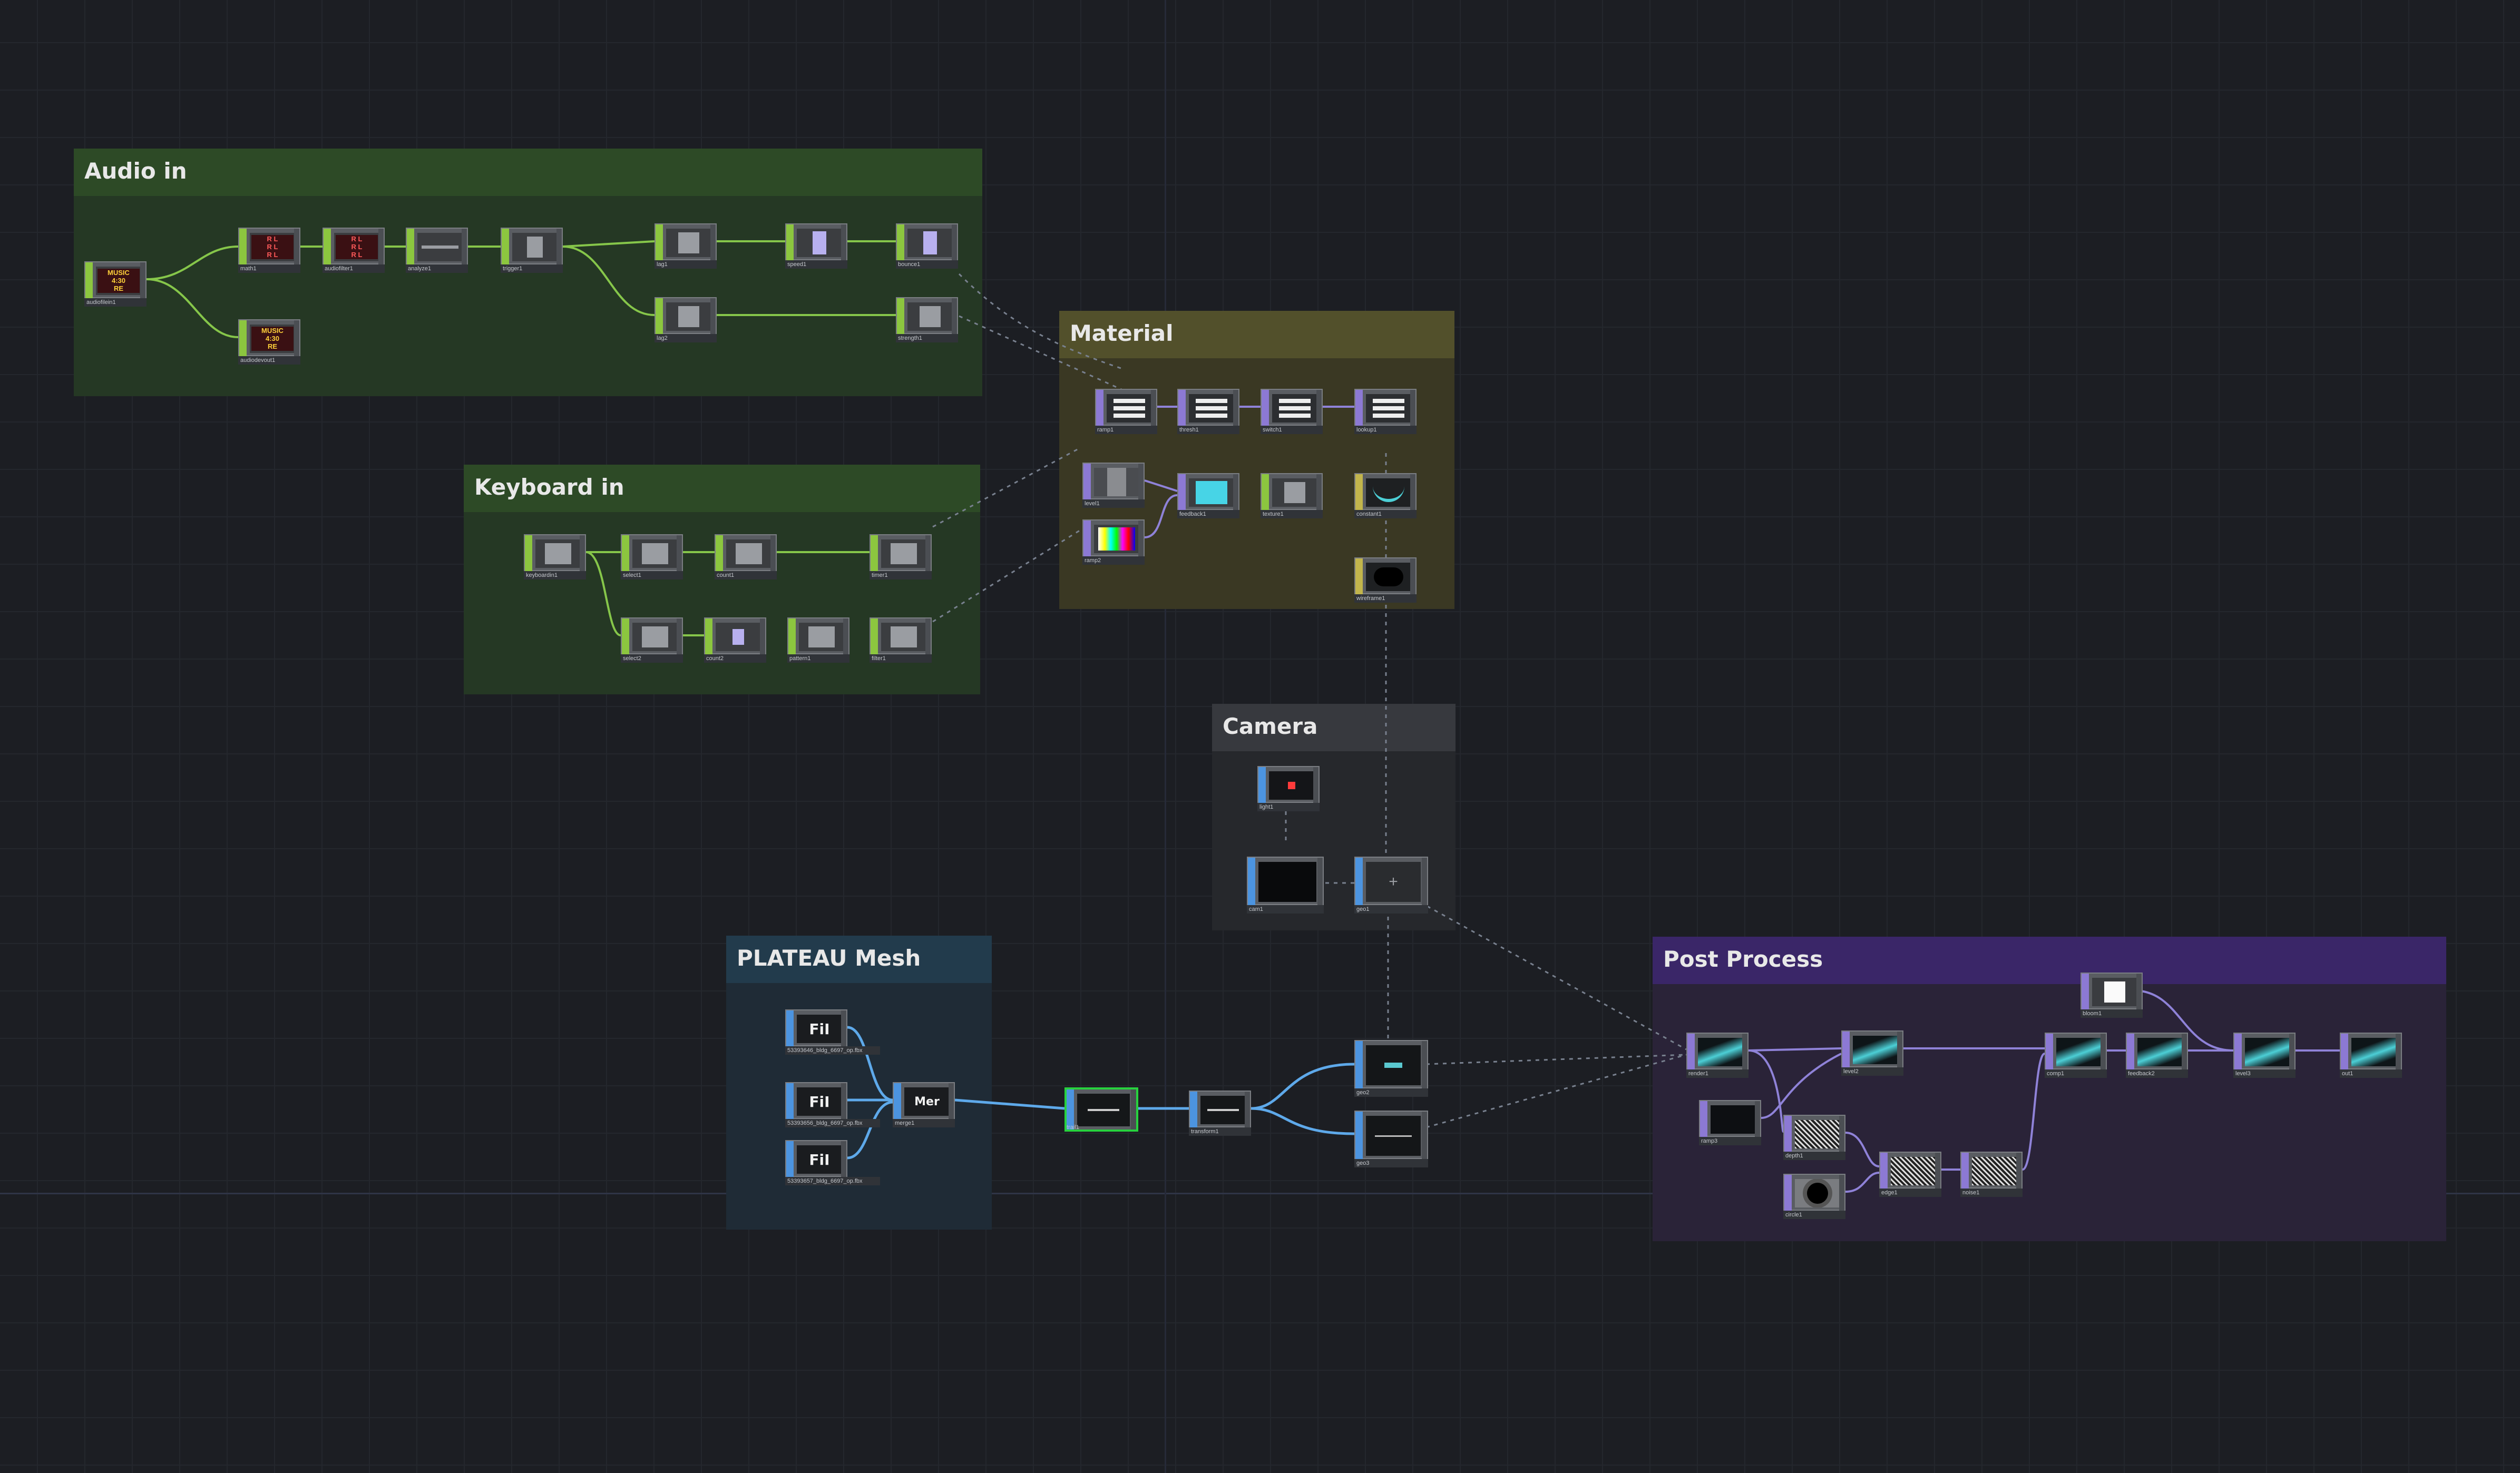 This screenshot has height=1473, width=2520. Describe the element at coordinates (901, 575) in the screenshot. I see `node-name: timer1` at that location.